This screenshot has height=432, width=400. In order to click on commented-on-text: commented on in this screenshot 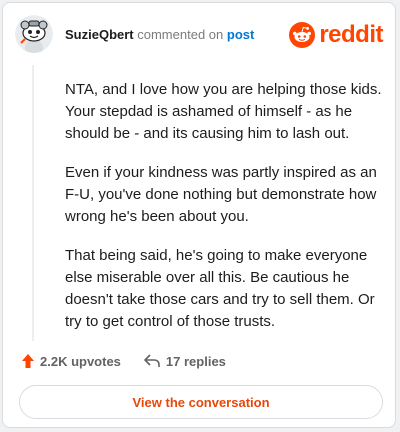, I will do `click(180, 34)`.